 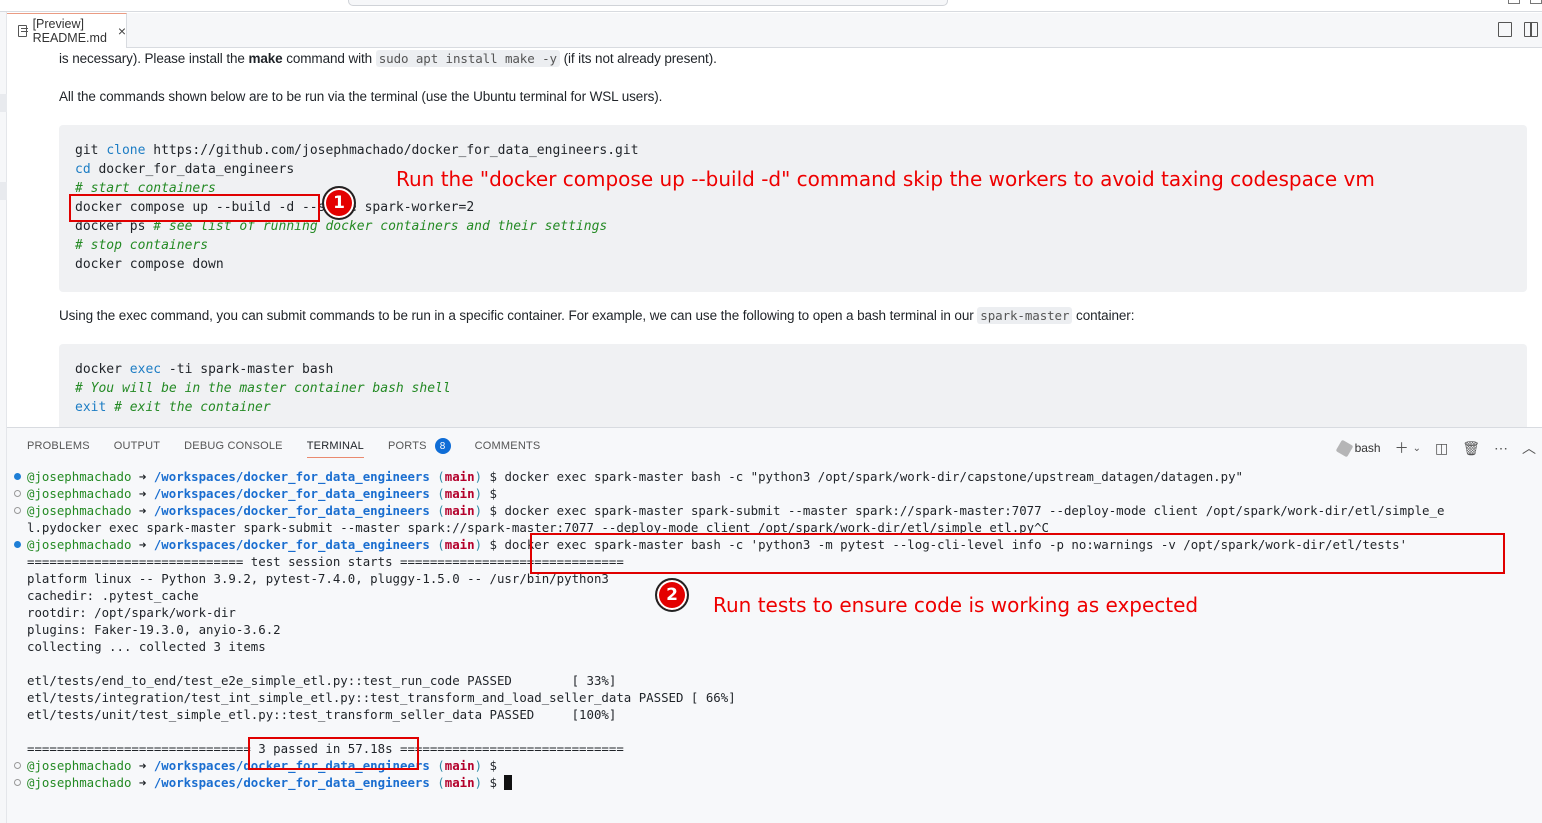 I want to click on command-center-search, so click(x=648, y=3).